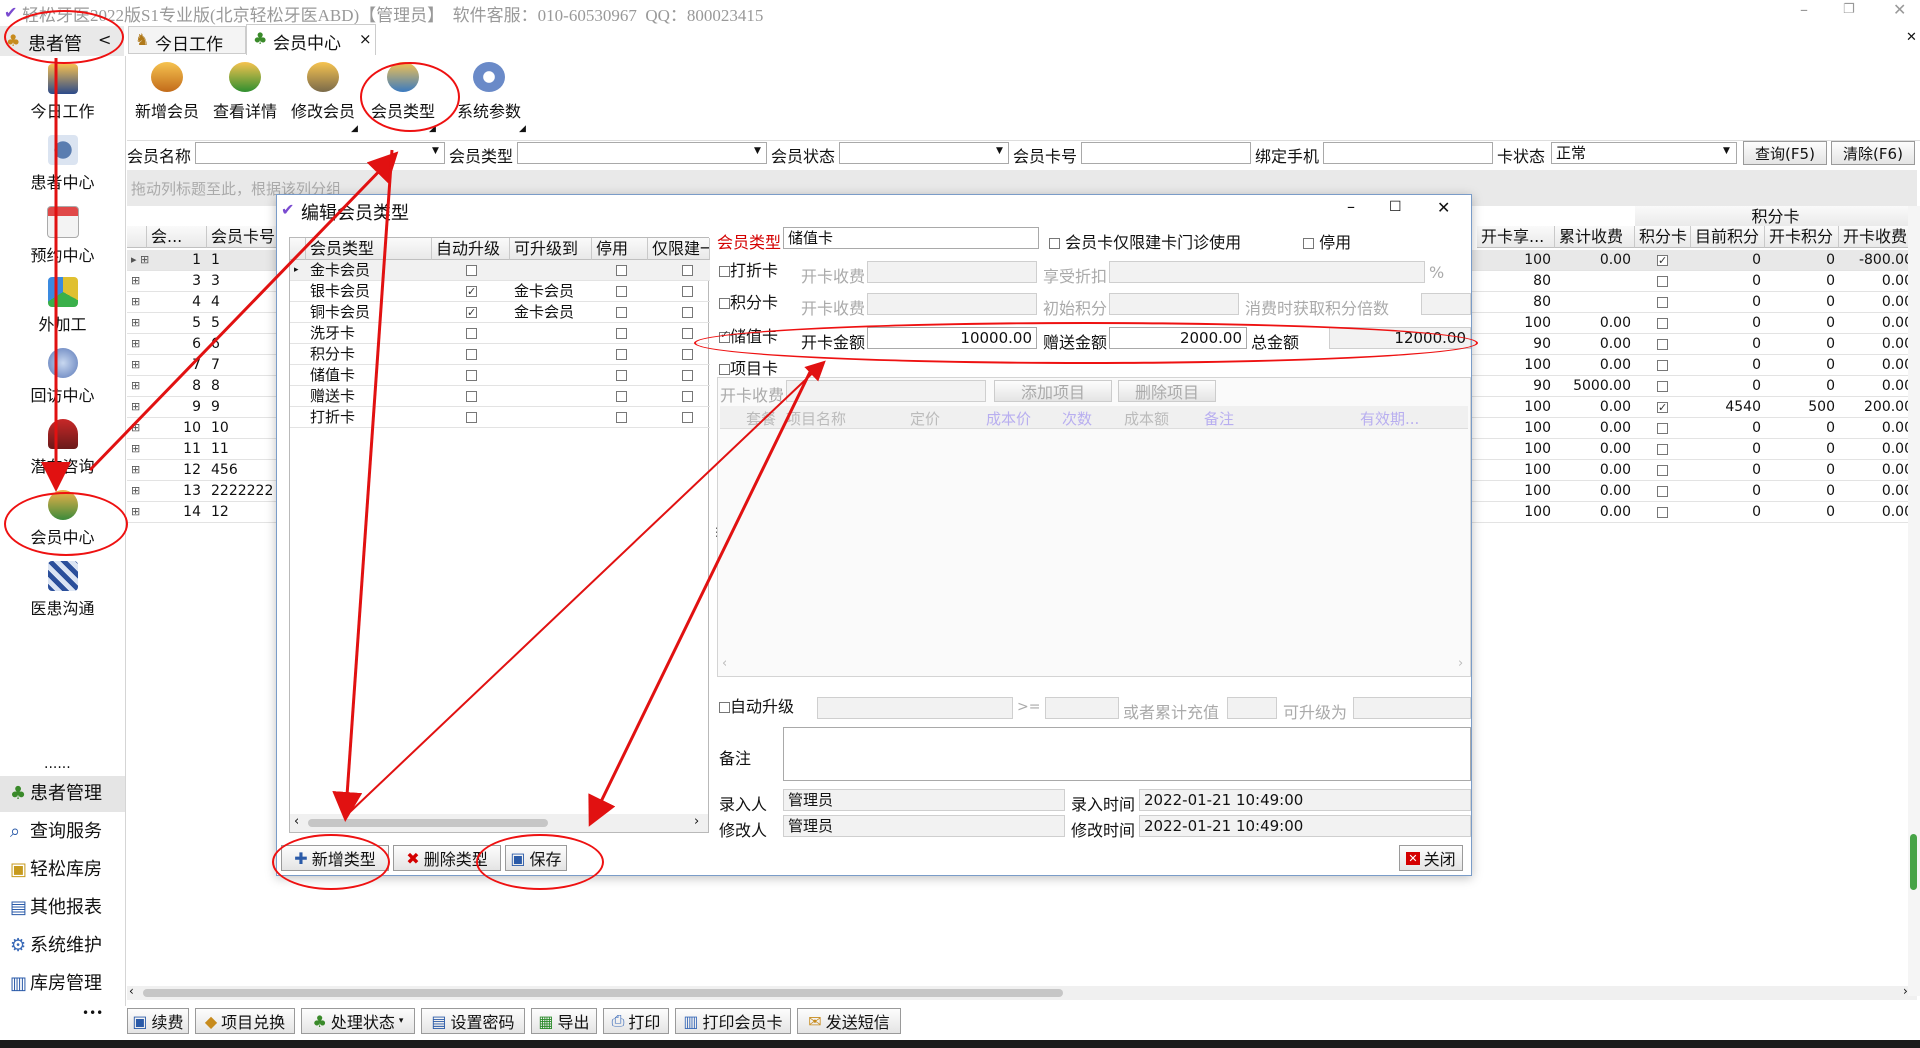 The image size is (1920, 1048). Describe the element at coordinates (724, 335) in the screenshot. I see `stored-card-checkbox` at that location.